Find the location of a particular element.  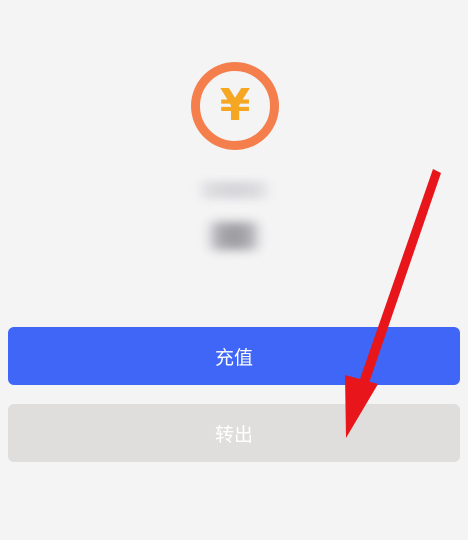

balance-label-blurred is located at coordinates (234, 190).